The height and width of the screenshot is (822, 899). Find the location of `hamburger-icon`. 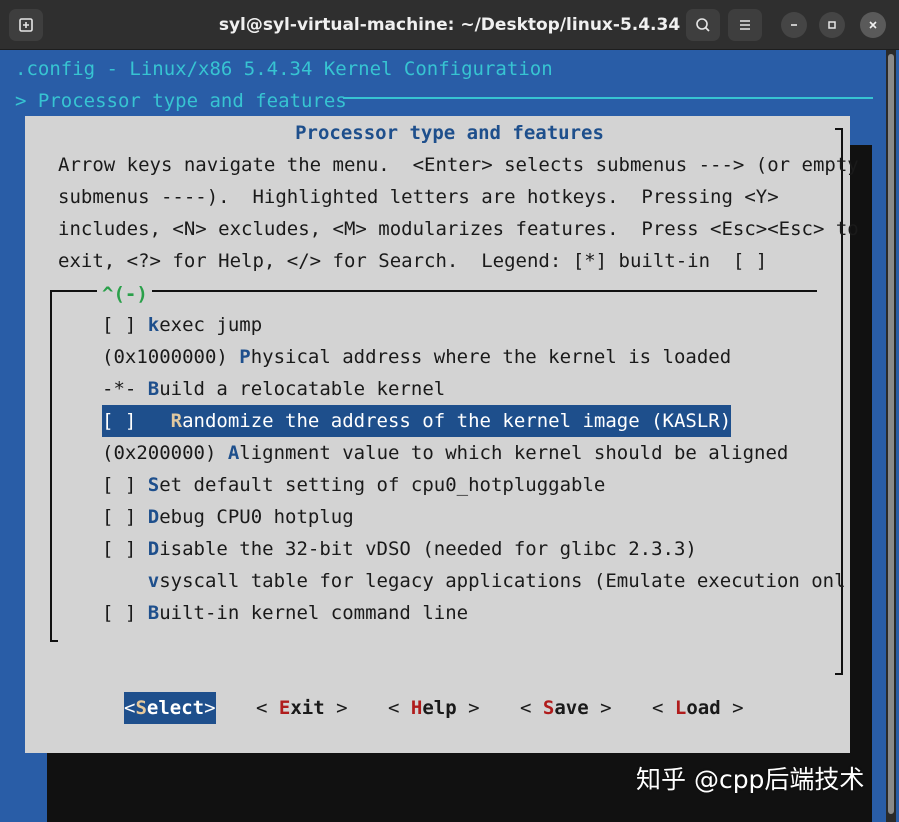

hamburger-icon is located at coordinates (745, 25).